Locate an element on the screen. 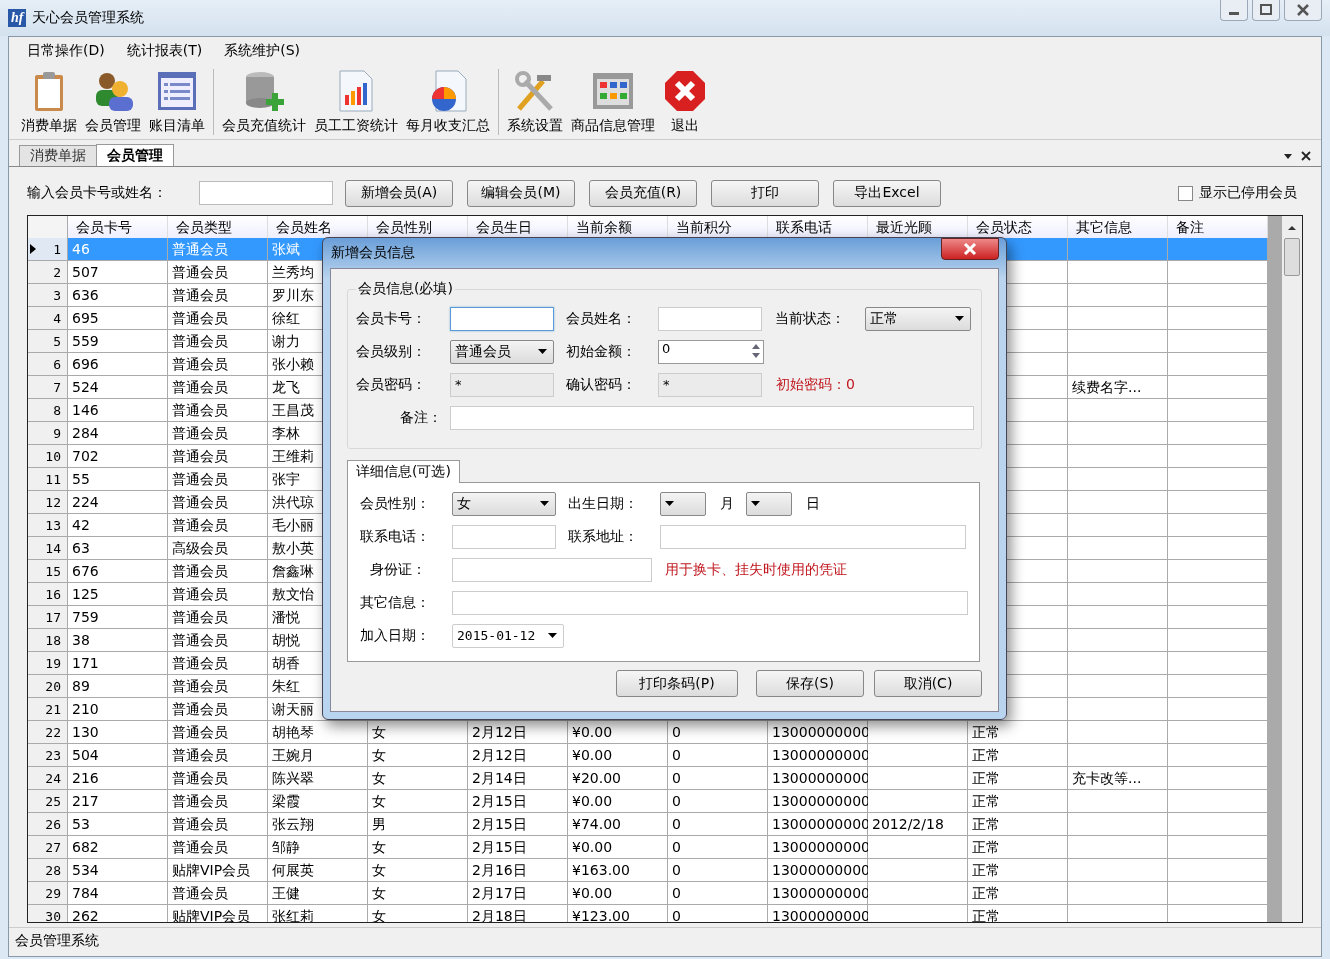  search-field is located at coordinates (266, 193).